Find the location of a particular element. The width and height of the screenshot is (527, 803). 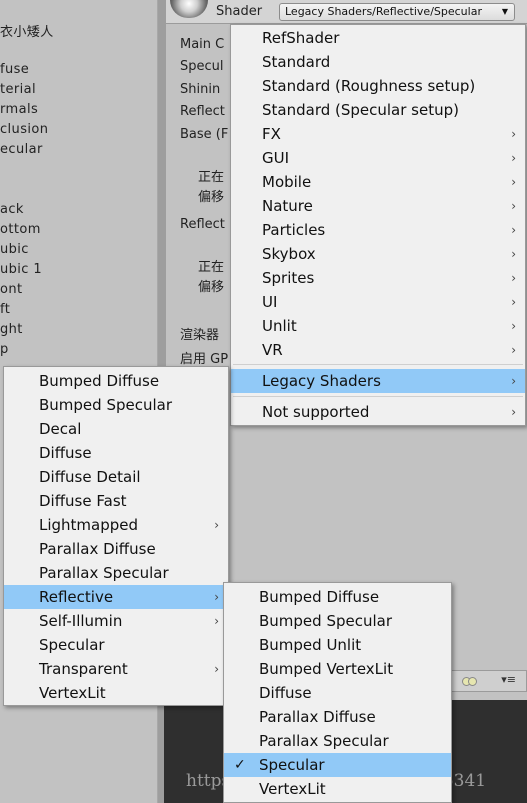

menu-item-vr: VR › is located at coordinates (378, 350).